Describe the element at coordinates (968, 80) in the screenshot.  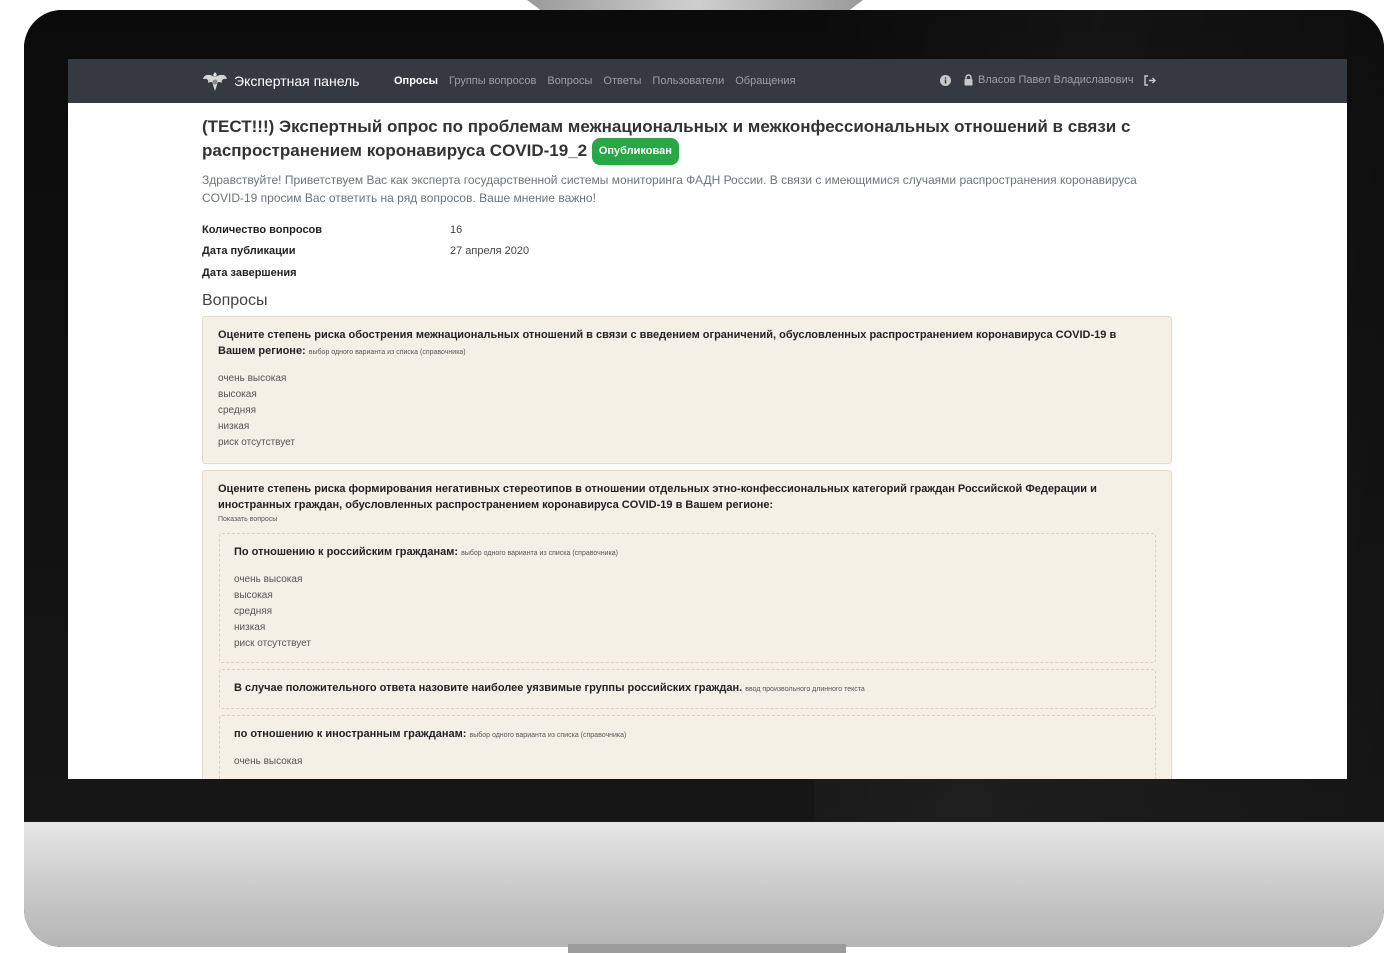
I see `user-lock-icon` at that location.